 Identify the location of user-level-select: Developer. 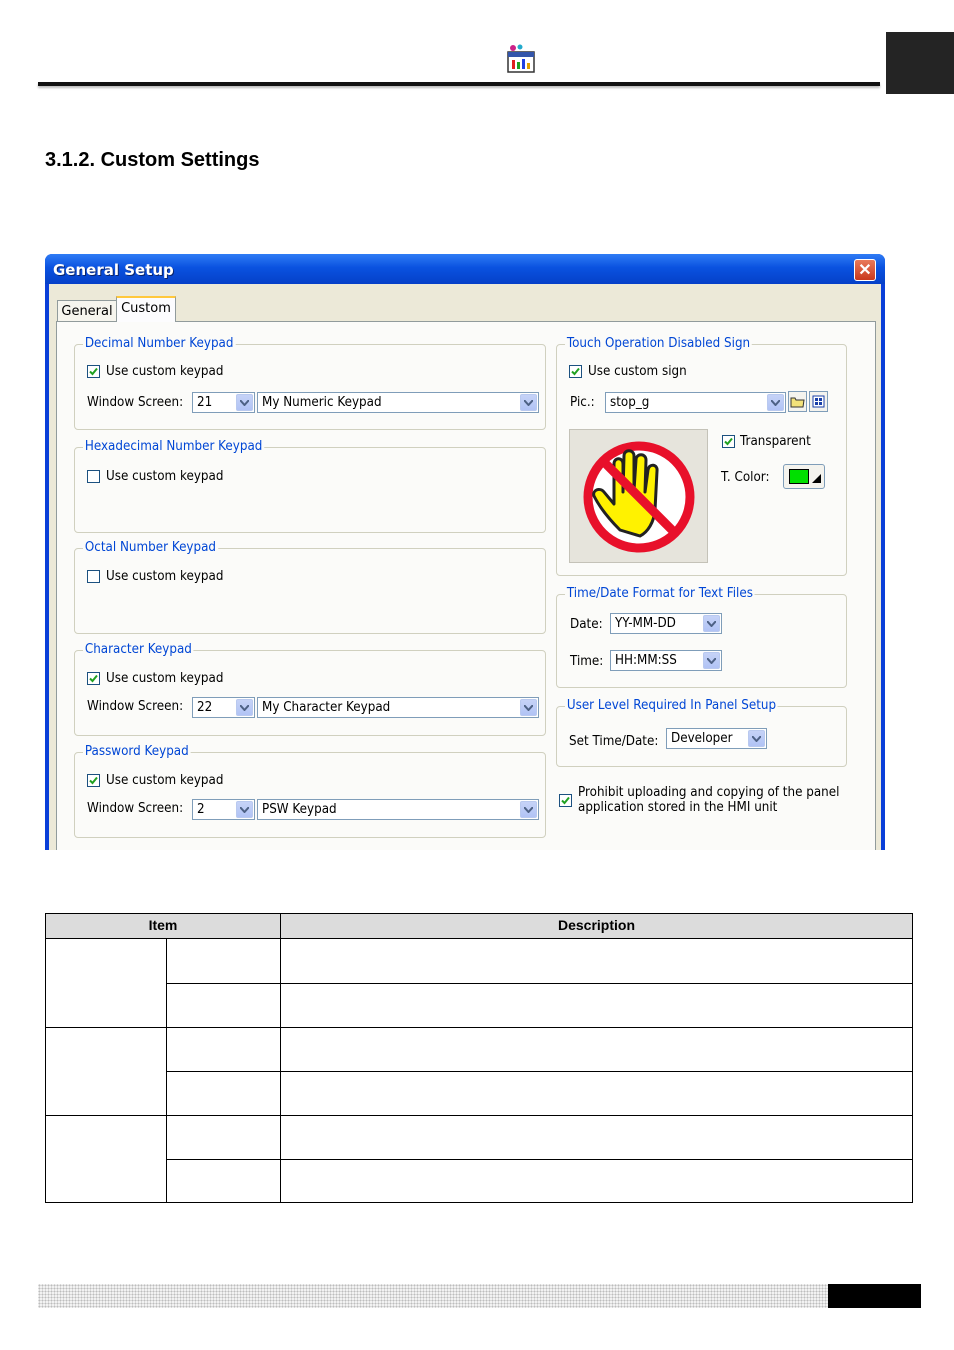
(716, 738).